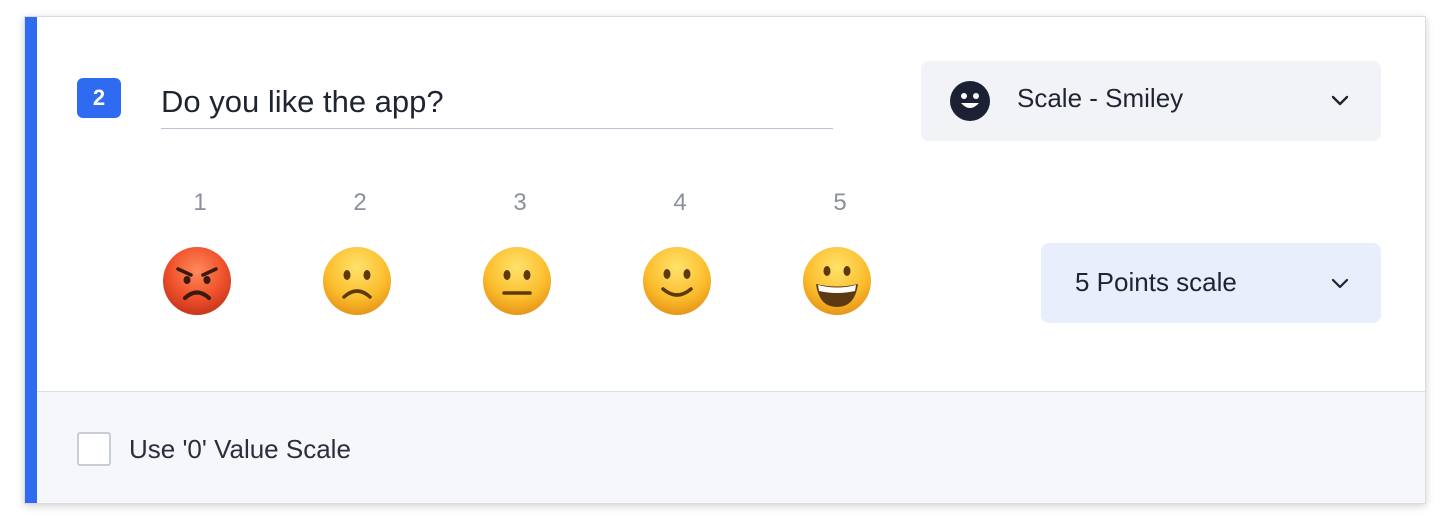 The height and width of the screenshot is (530, 1448). Describe the element at coordinates (1156, 282) in the screenshot. I see `scale-points-label: 5 Points scale` at that location.